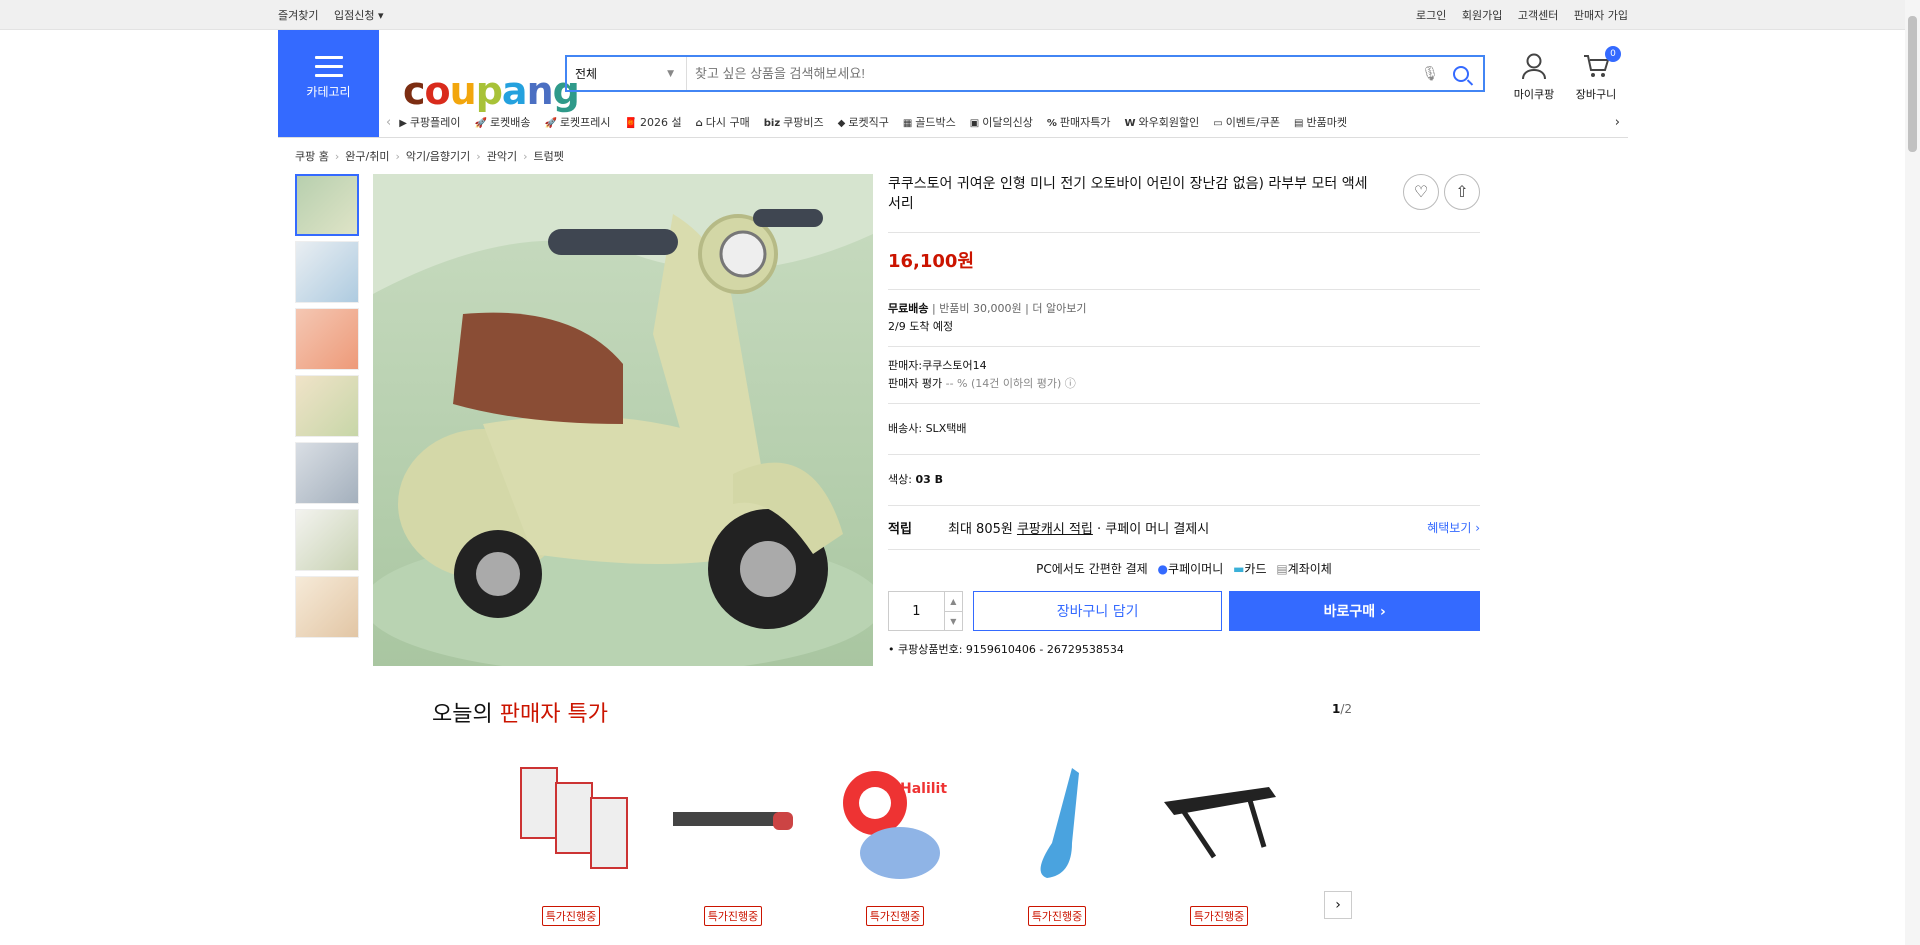  Describe the element at coordinates (841, 123) in the screenshot. I see `shortcut-icon: ◆` at that location.